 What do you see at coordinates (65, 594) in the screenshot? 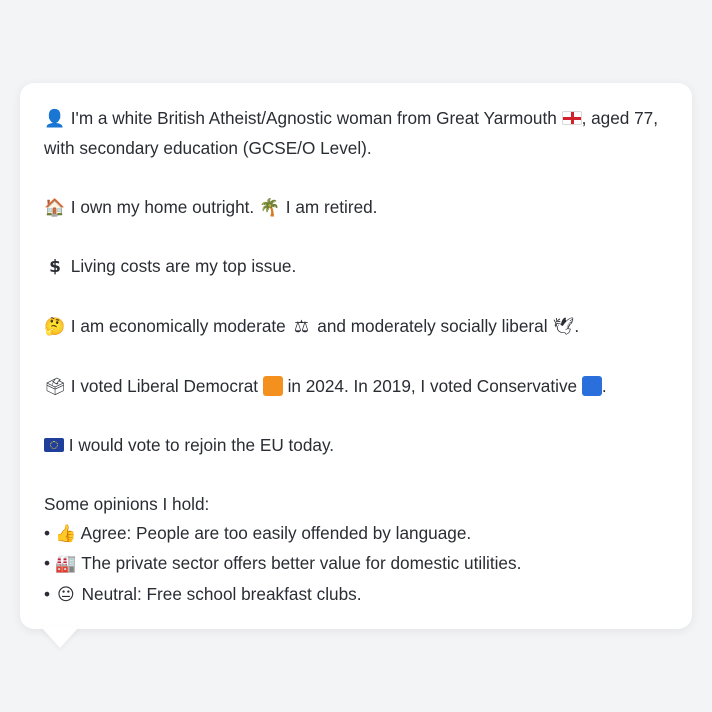
I see `neutral-face-icon: 😐` at bounding box center [65, 594].